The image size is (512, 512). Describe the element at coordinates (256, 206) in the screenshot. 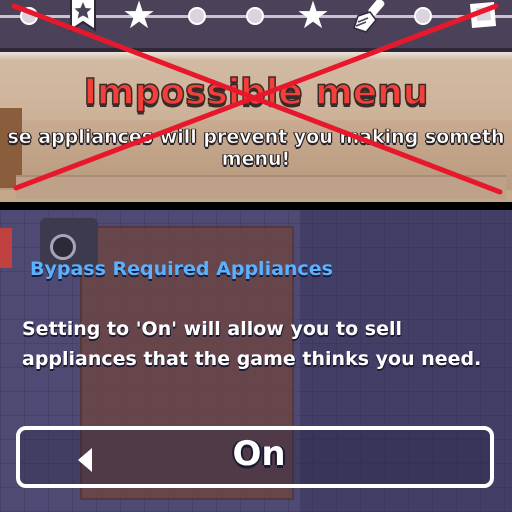

I see `panel-divider` at that location.